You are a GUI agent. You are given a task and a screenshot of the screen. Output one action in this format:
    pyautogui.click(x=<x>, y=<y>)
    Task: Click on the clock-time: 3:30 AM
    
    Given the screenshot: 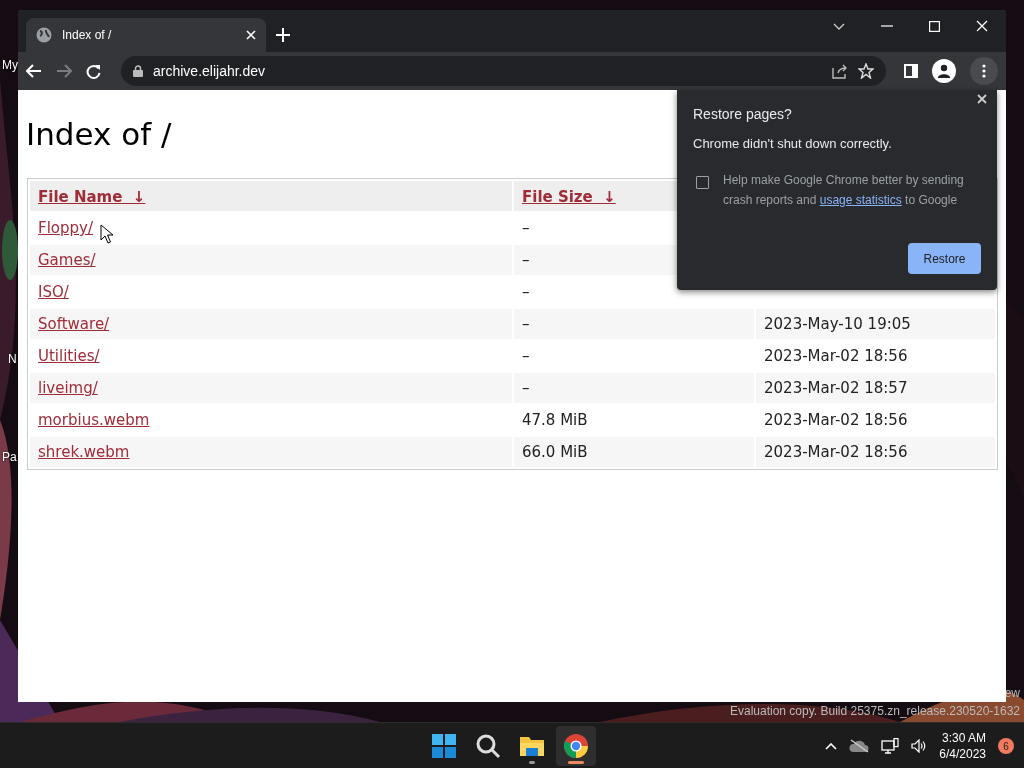 What is the action you would take?
    pyautogui.click(x=963, y=738)
    